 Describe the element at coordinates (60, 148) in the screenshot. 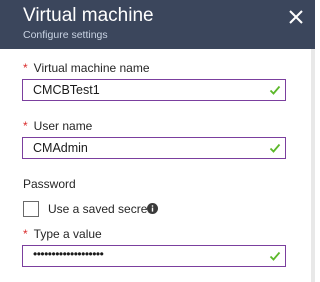

I see `user-name-value: CMAdmin` at that location.